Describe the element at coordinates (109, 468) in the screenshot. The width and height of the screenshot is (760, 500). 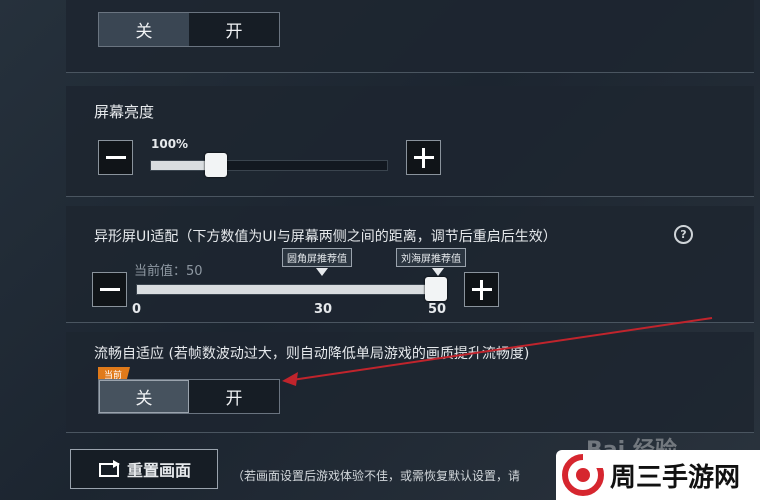
I see `reset-icon` at that location.